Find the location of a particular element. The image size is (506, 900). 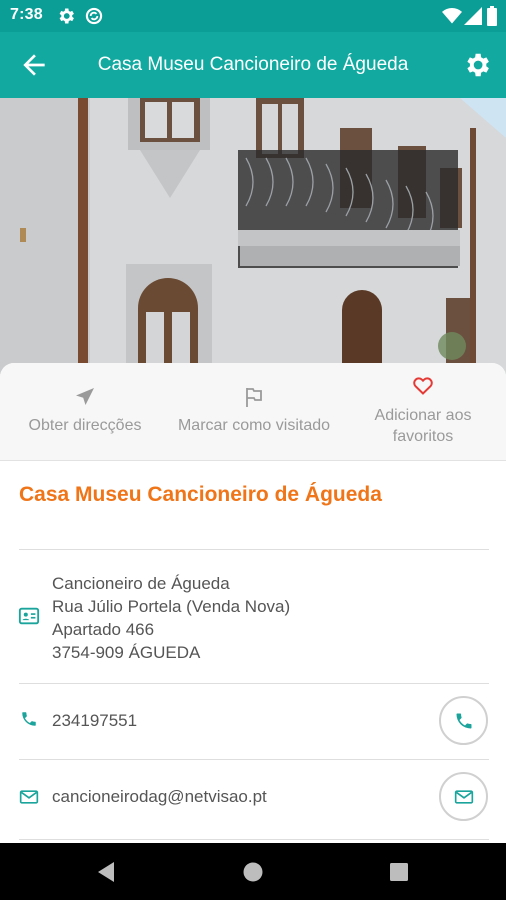

add-favorites-label: Adicionar aos favoritos is located at coordinates (423, 426).